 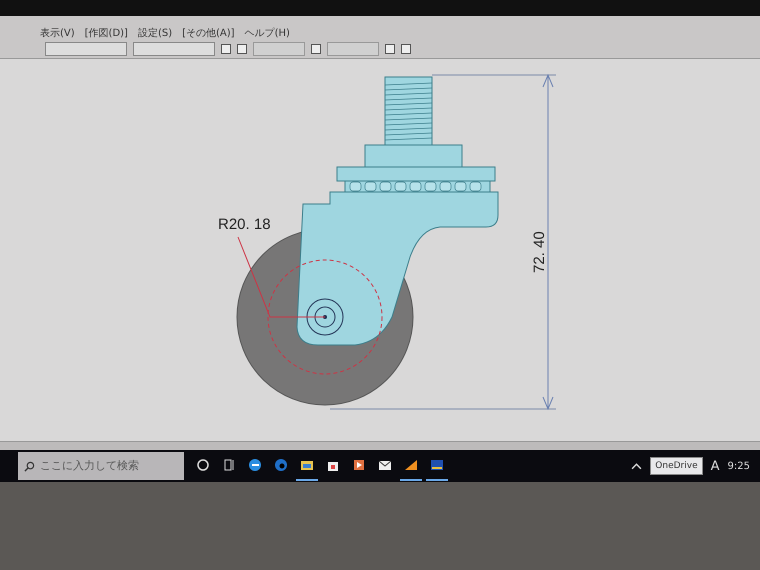 What do you see at coordinates (636, 466) in the screenshot?
I see `chevron-up-icon` at bounding box center [636, 466].